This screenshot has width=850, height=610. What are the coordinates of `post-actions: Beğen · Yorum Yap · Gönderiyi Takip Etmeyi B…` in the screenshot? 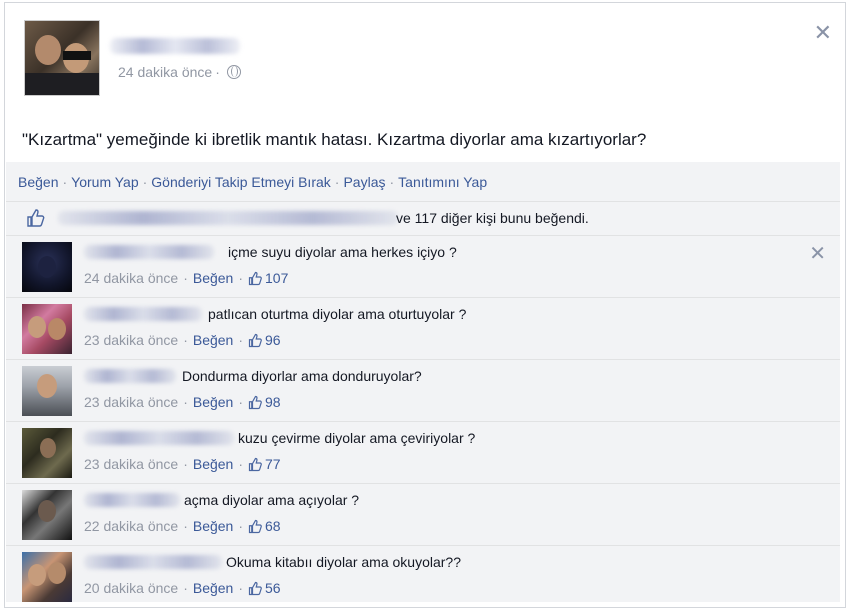 It's located at (253, 182).